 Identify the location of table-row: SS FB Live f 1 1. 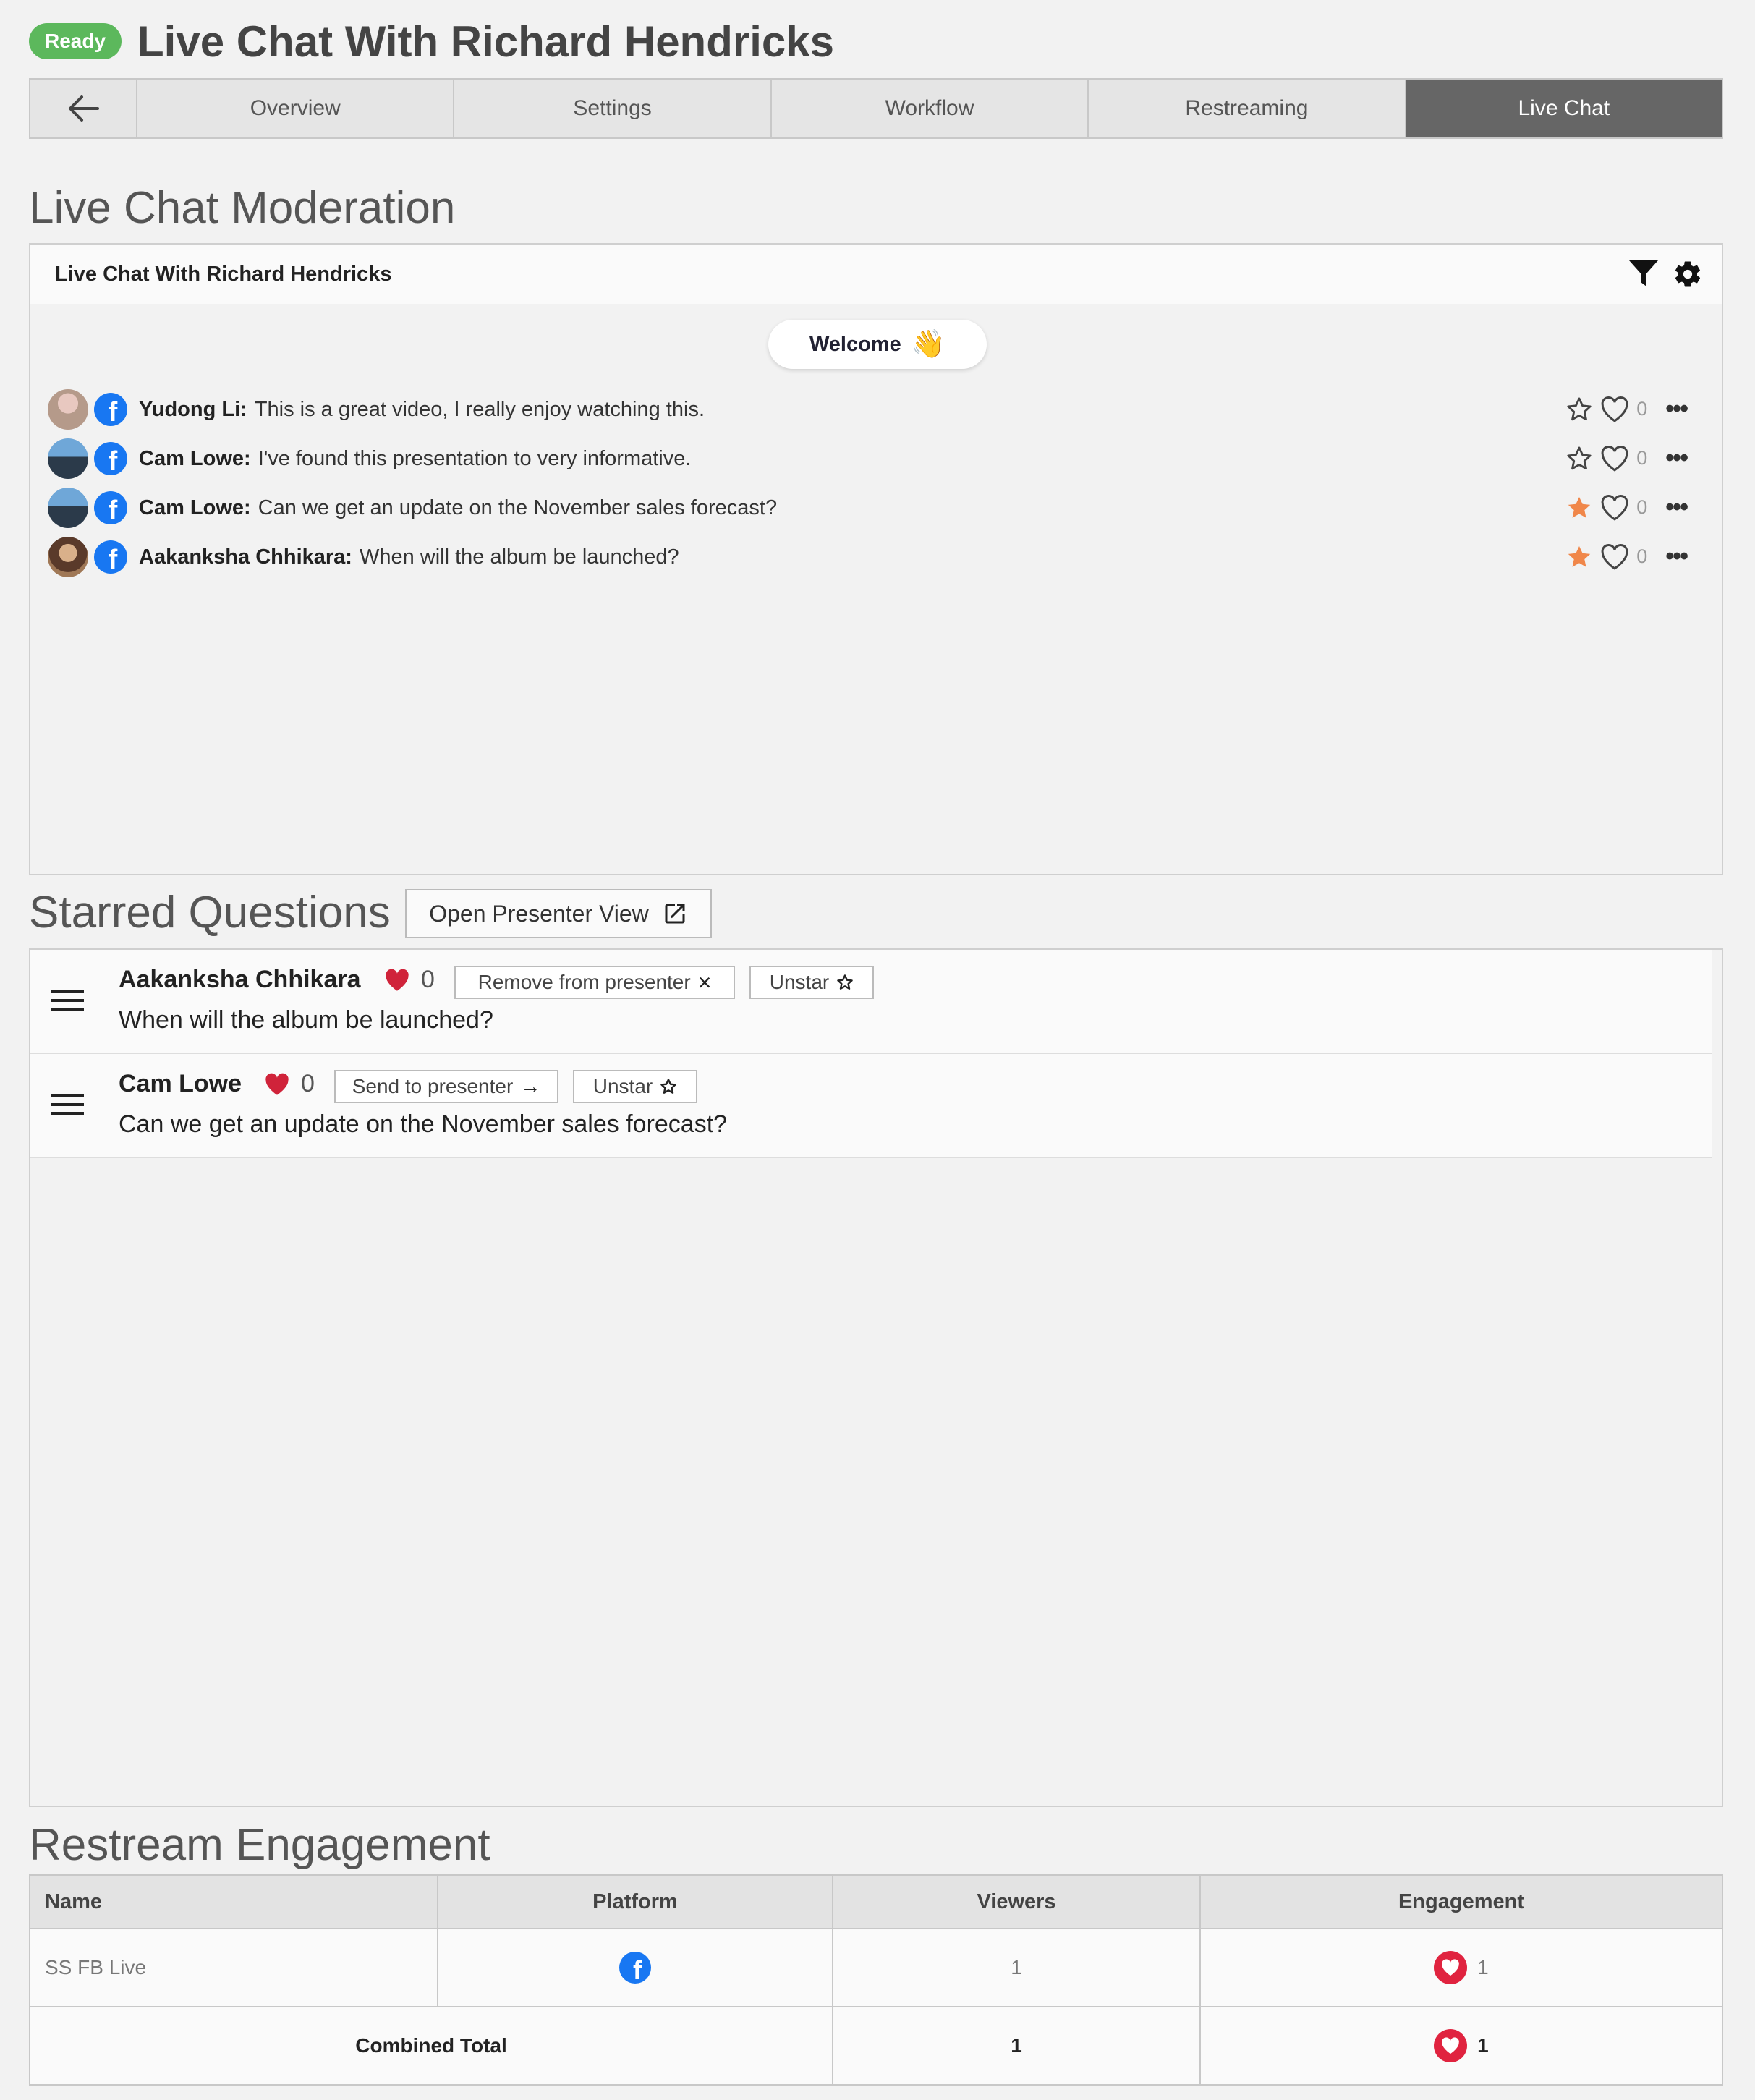
(876, 1968).